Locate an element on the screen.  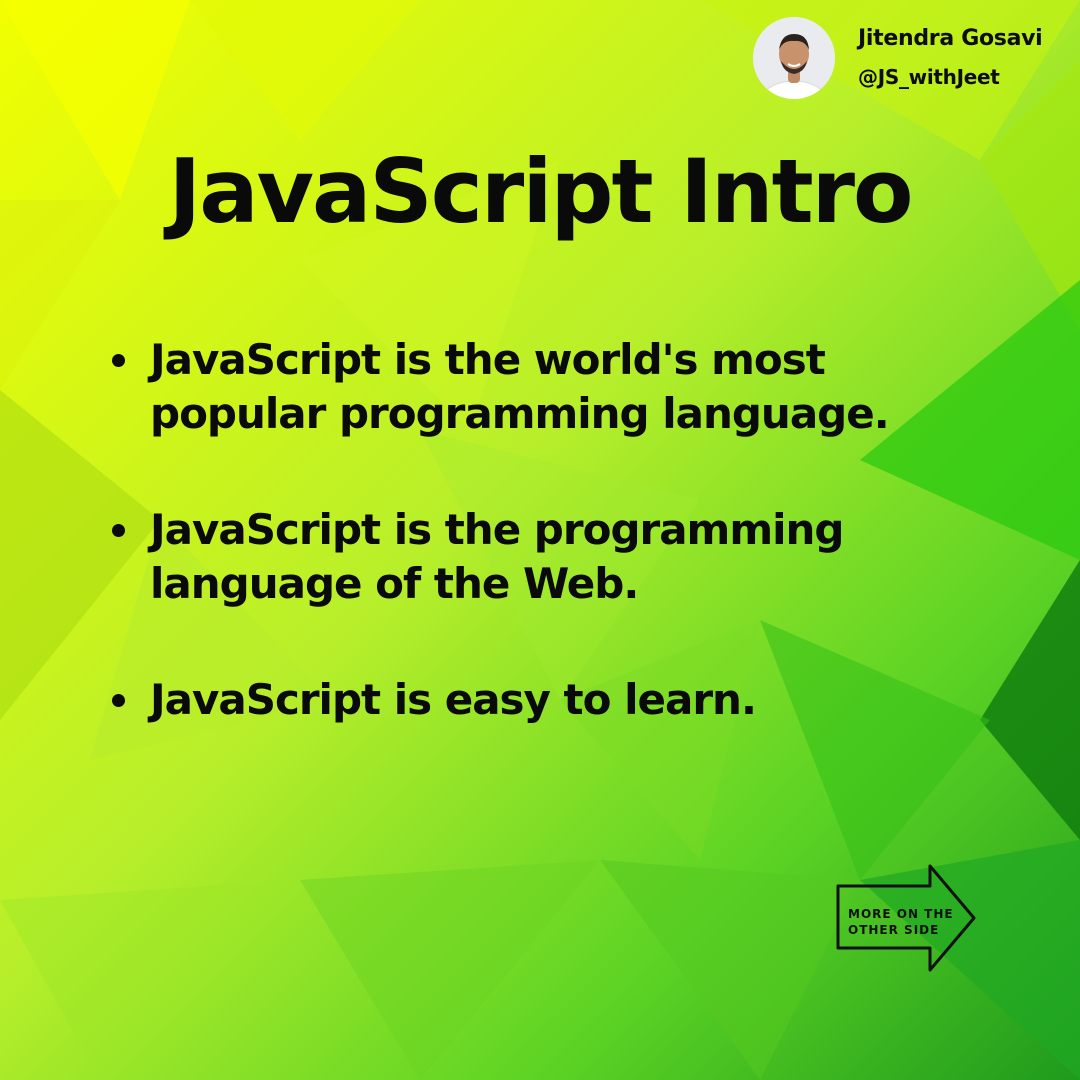
bullet-item: JavaScript is easy to learn. is located at coordinates (558, 700).